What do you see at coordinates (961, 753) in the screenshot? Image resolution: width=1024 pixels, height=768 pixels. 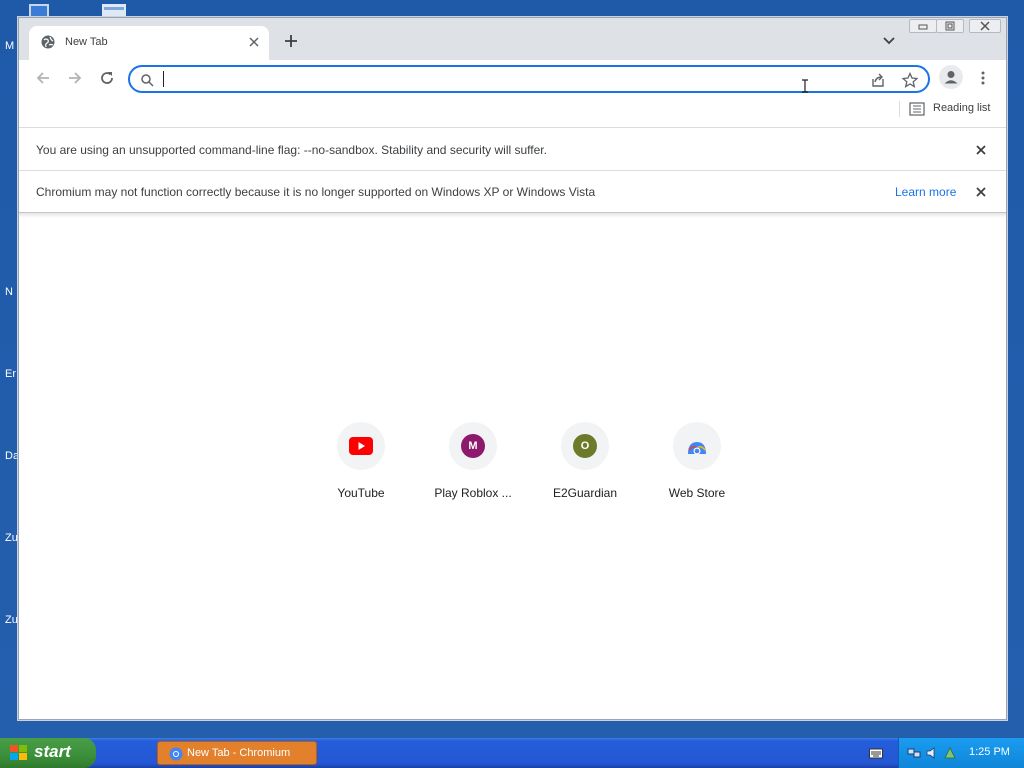 I see `system-tray: 1:25 PM` at bounding box center [961, 753].